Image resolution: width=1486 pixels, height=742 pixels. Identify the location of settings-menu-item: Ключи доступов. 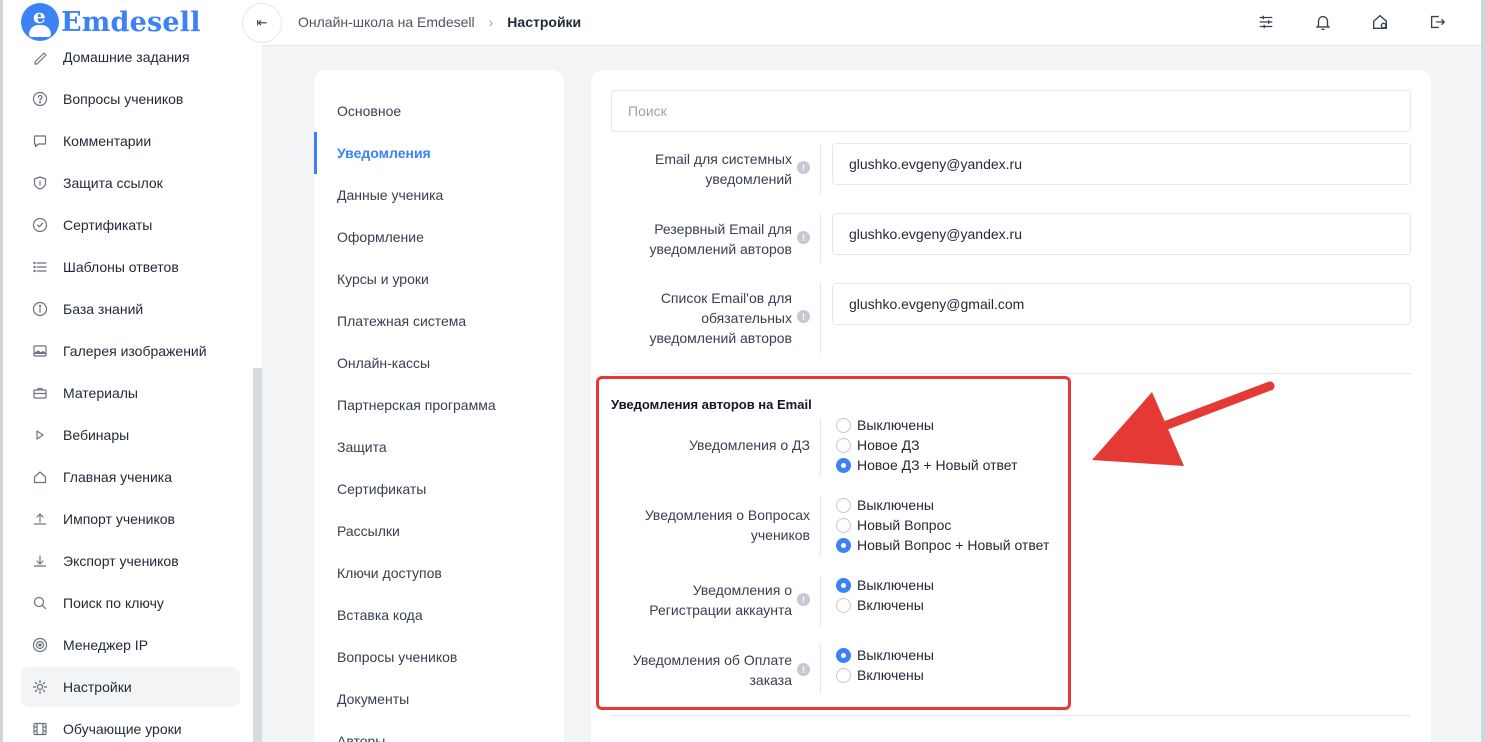
(439, 573).